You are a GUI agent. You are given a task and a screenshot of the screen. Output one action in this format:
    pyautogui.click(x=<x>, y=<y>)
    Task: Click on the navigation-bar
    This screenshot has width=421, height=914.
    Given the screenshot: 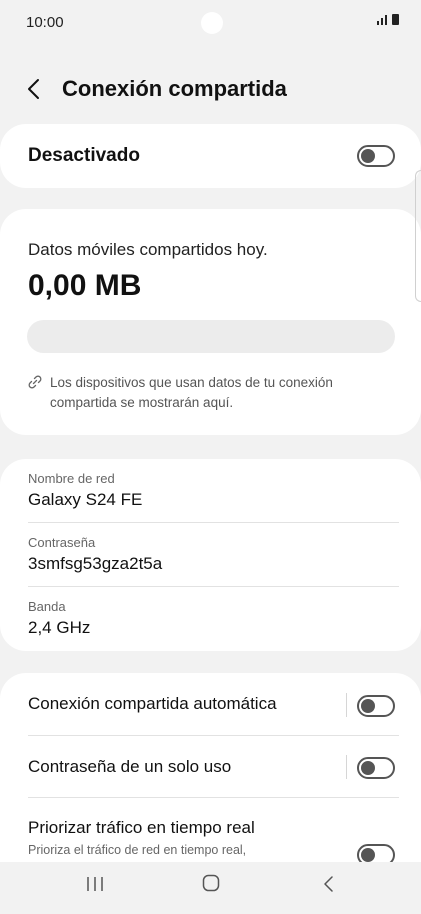 What is the action you would take?
    pyautogui.click(x=210, y=888)
    